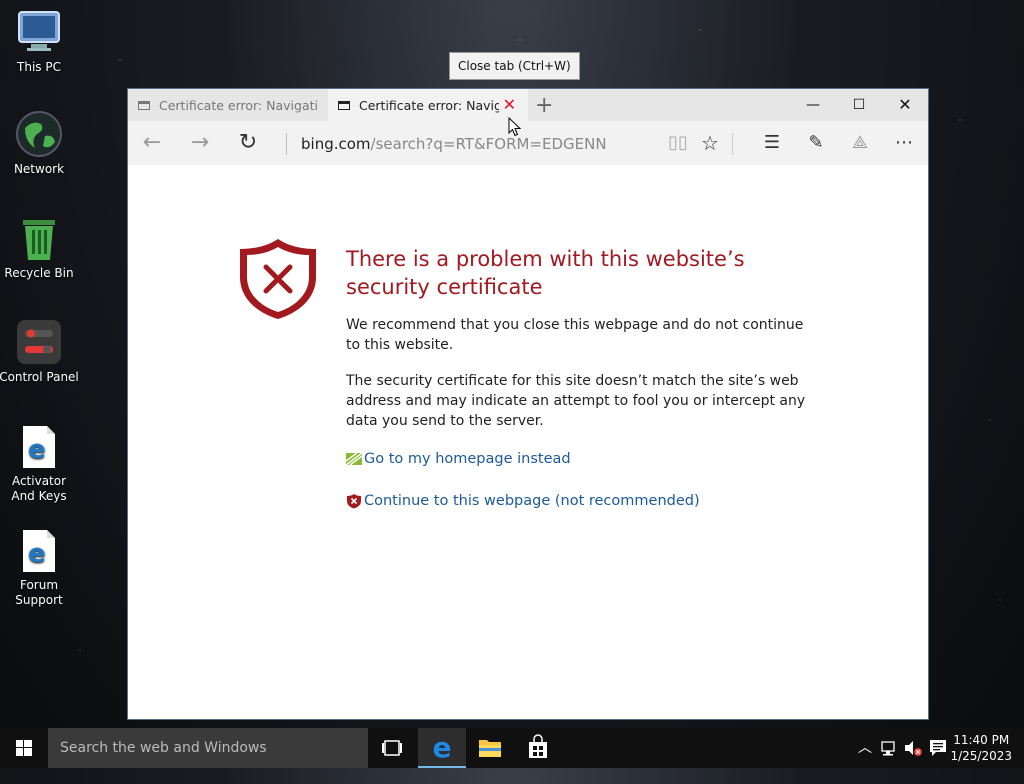 The width and height of the screenshot is (1024, 784). What do you see at coordinates (208, 748) in the screenshot?
I see `taskbar-search-box: Search the web and Windows` at bounding box center [208, 748].